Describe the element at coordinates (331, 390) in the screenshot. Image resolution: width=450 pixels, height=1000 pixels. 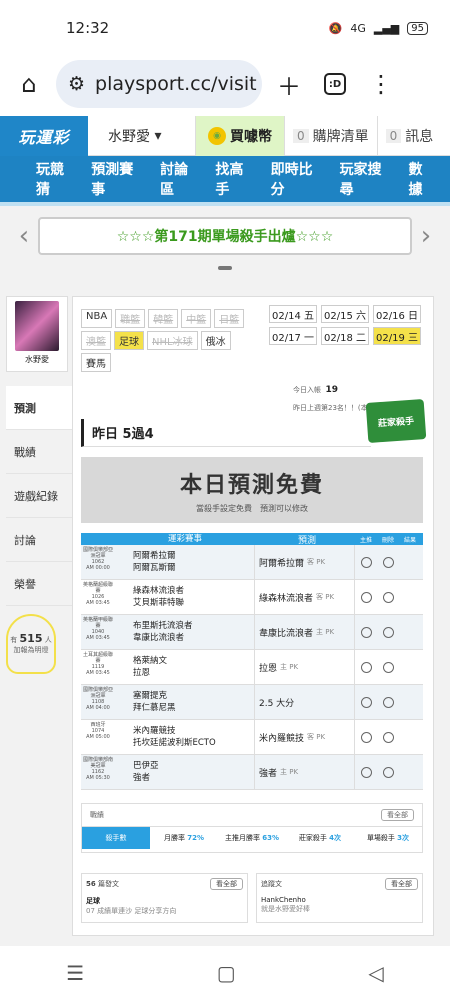
I see `today-value: 19` at that location.